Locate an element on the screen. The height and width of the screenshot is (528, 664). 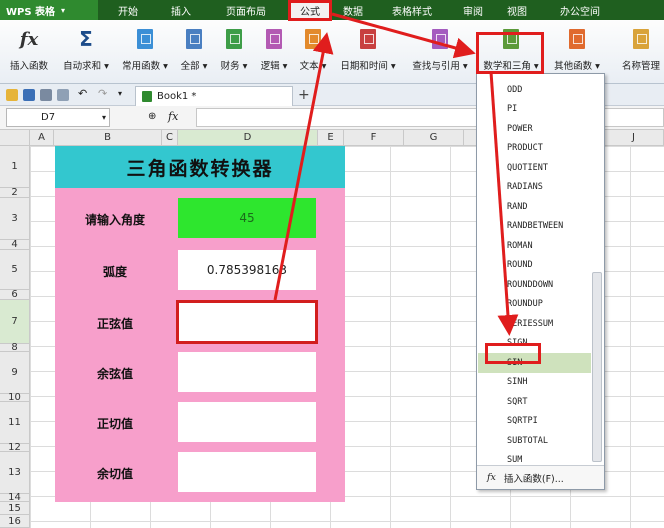
function-item-radians: RADIANS is located at coordinates (534, 188).